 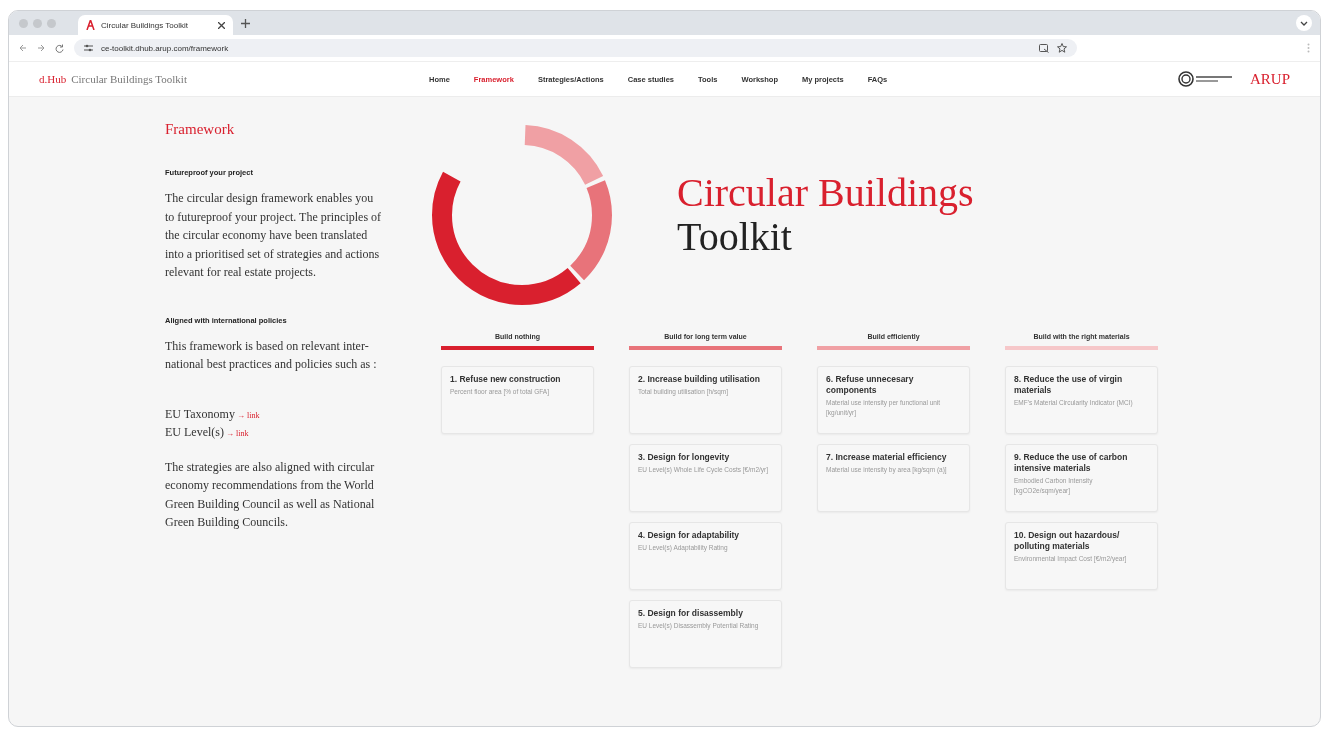 I want to click on browser-tab: Circular Buildings Toolkit, so click(x=155, y=25).